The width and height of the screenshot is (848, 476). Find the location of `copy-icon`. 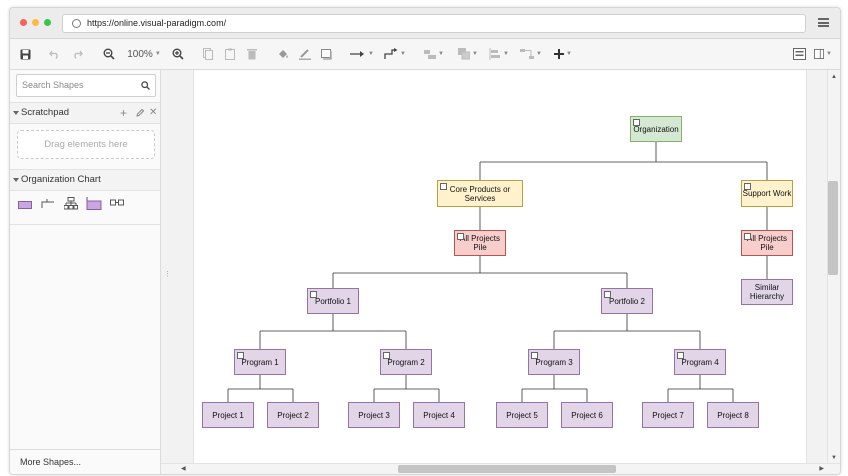

copy-icon is located at coordinates (208, 54).